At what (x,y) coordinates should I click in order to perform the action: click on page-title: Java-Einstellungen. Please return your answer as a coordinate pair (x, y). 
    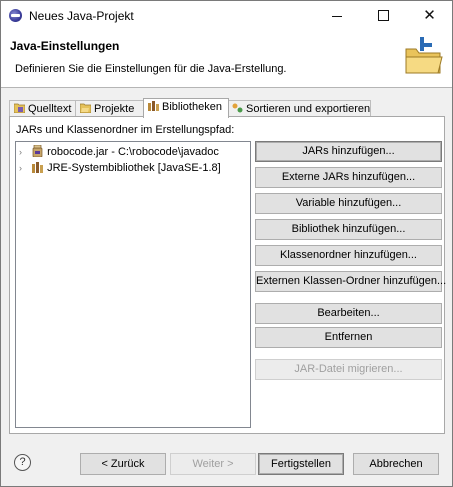
    Looking at the image, I should click on (65, 46).